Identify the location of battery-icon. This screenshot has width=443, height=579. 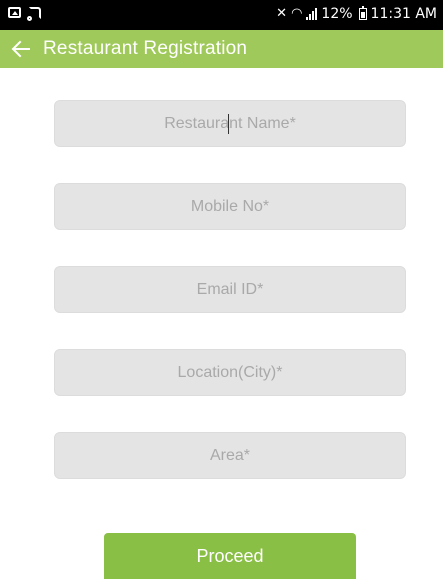
(362, 13).